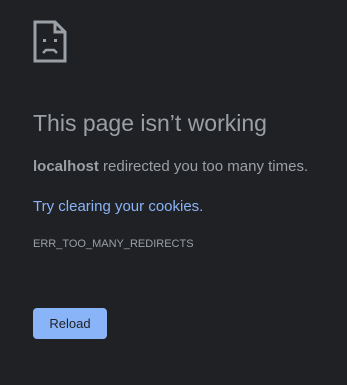 The image size is (347, 385). I want to click on clear-cookies-link: Try clearing your cookies, so click(116, 206).